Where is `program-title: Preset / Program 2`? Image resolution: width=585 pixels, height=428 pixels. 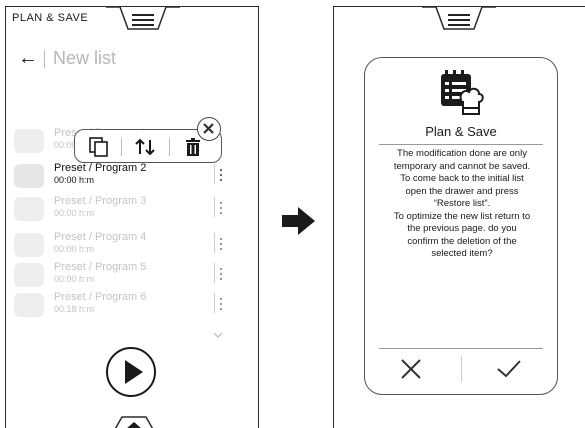
program-title: Preset / Program 2 is located at coordinates (100, 168).